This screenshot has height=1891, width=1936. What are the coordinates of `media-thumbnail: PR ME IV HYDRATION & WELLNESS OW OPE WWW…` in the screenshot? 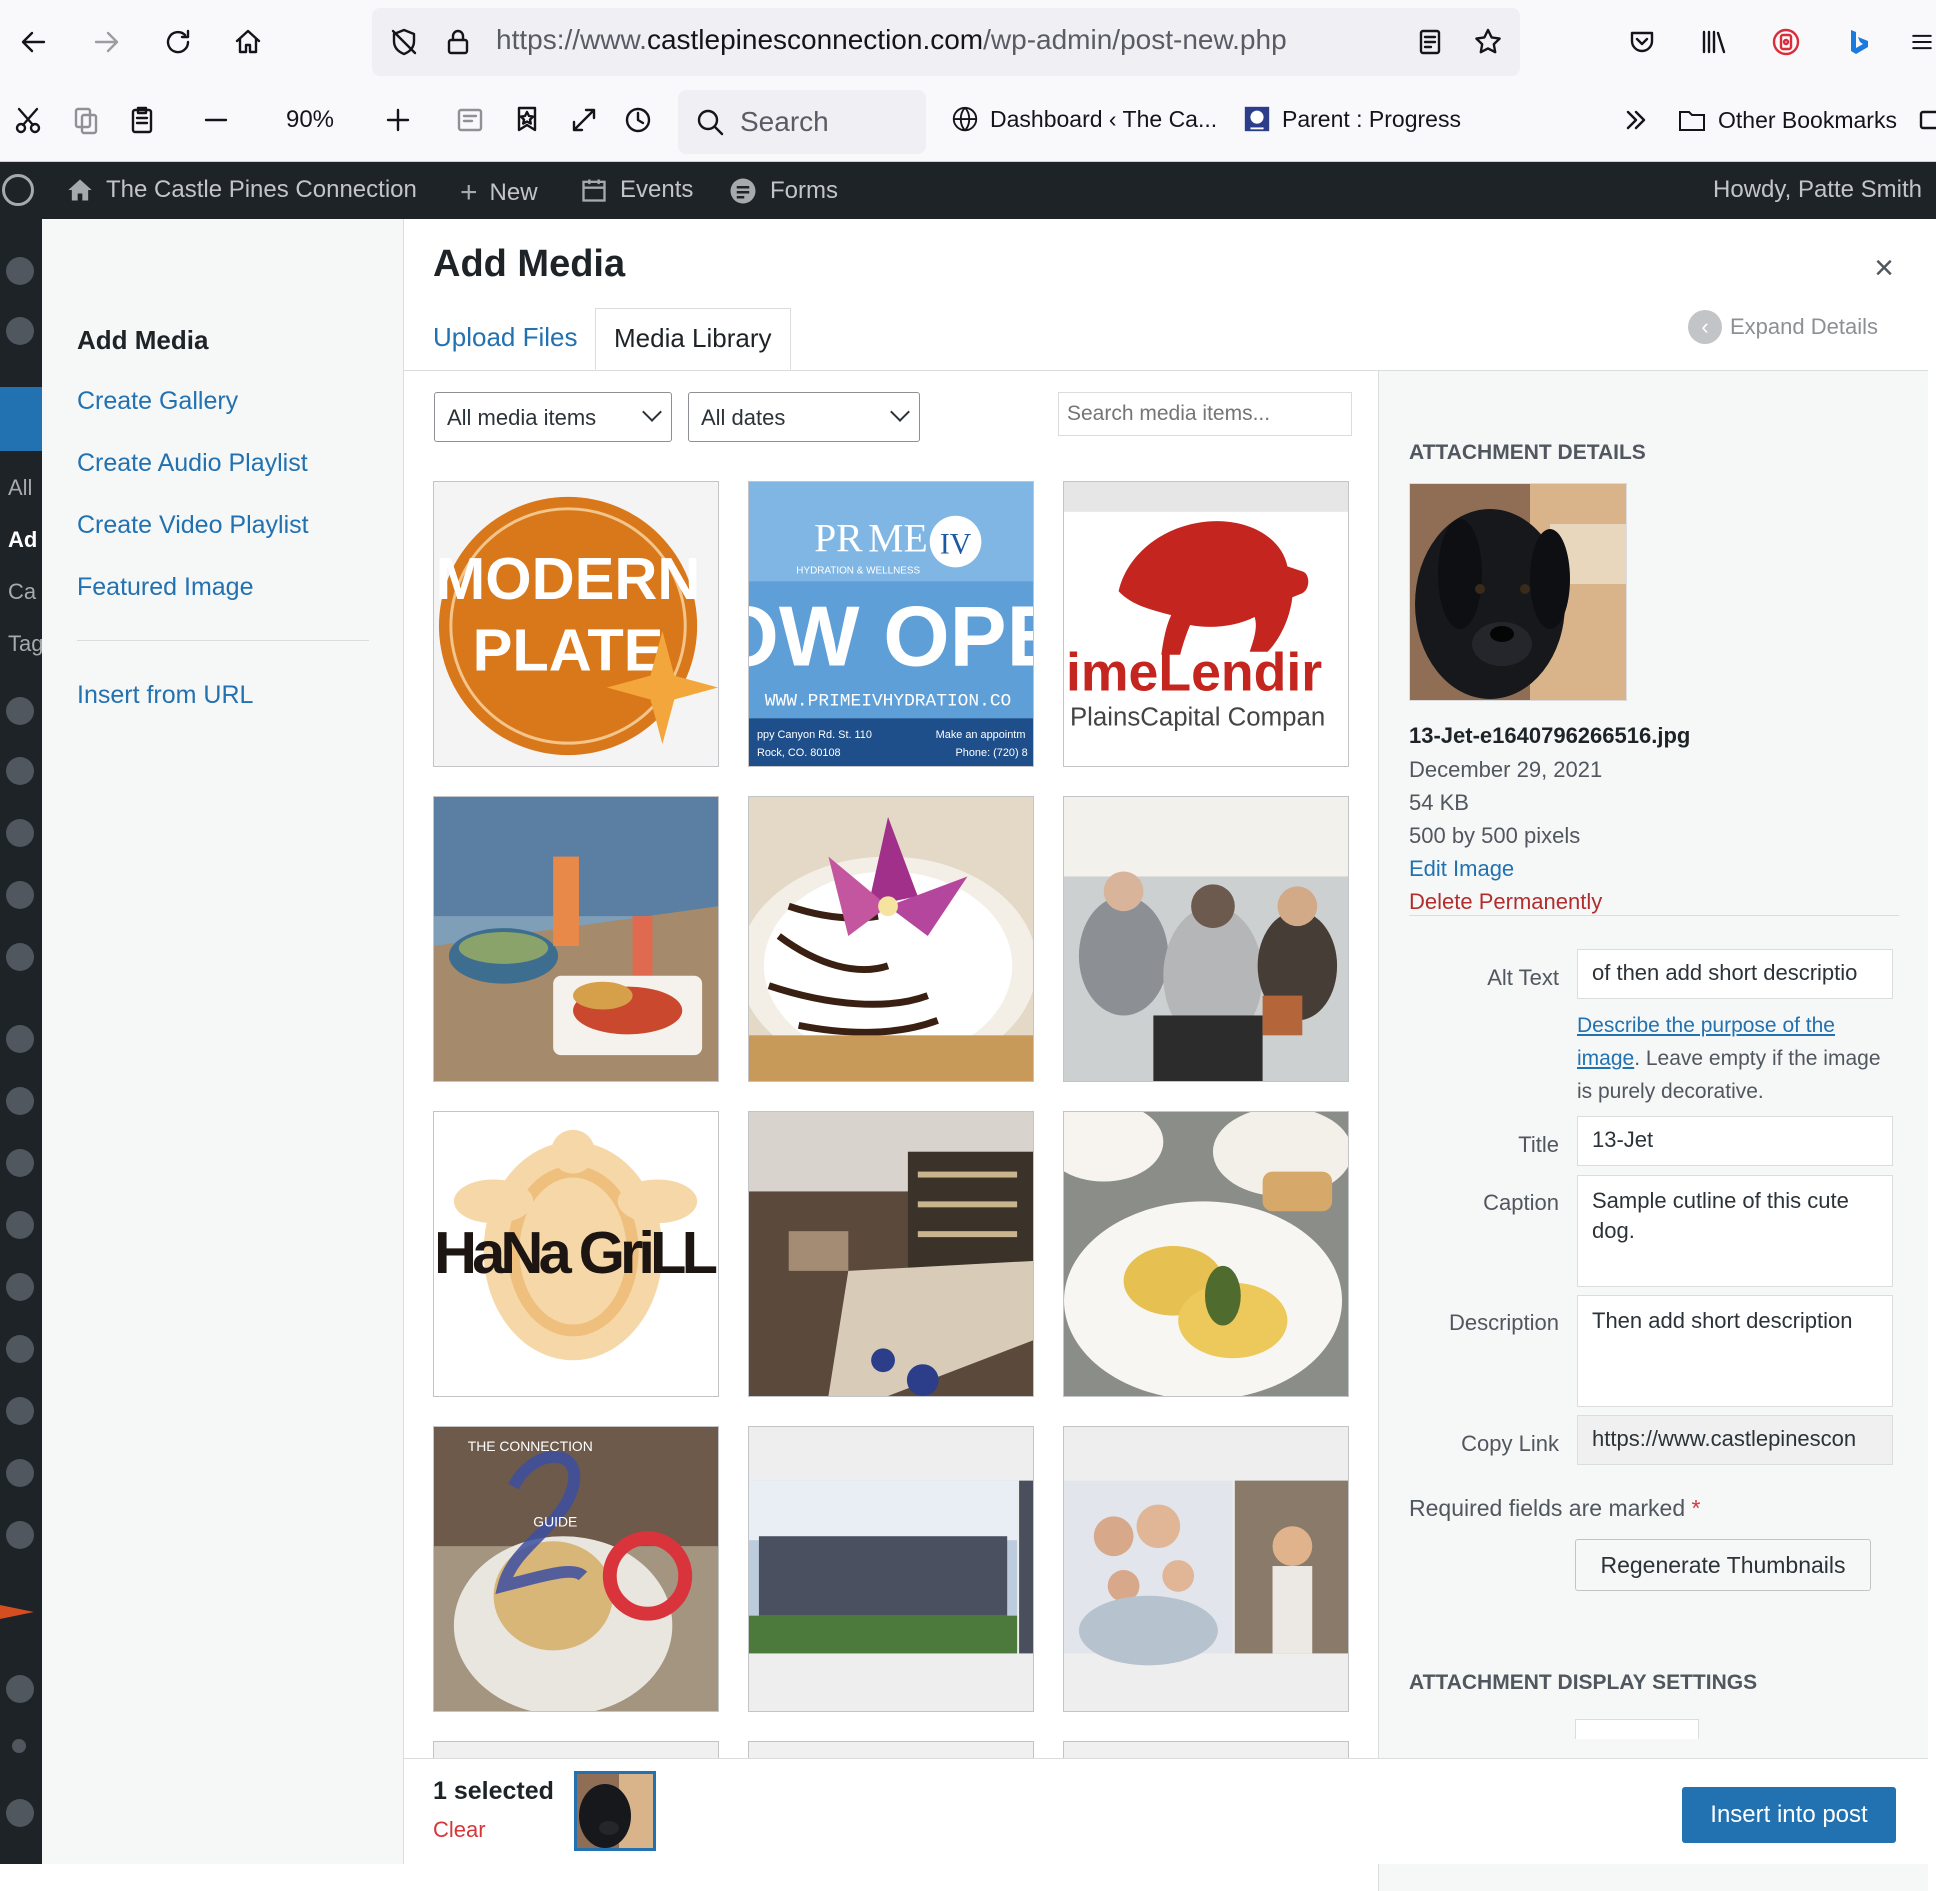 It's located at (891, 624).